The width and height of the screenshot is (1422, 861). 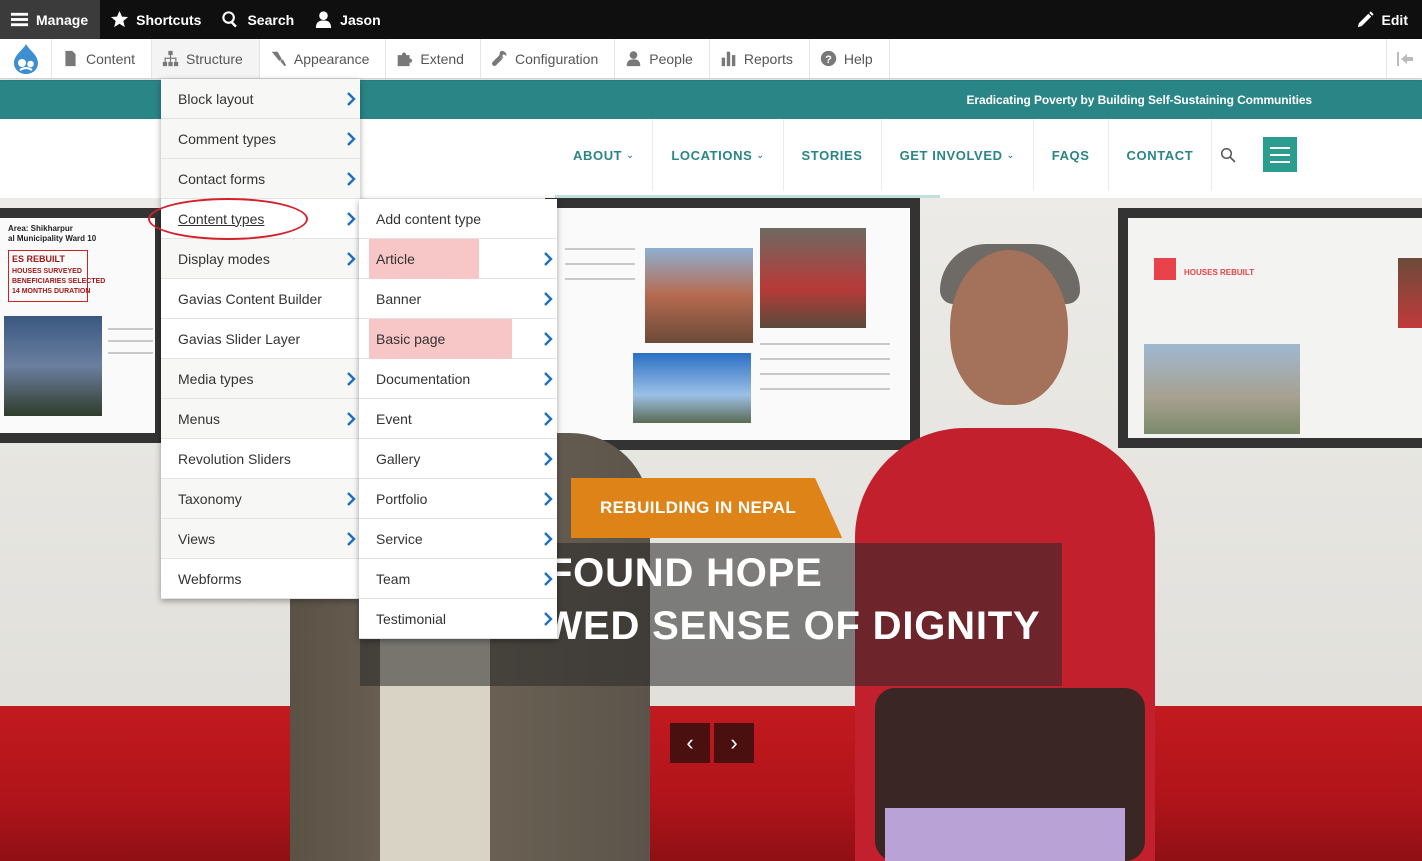 I want to click on menu-menus: Menus, so click(x=260, y=419).